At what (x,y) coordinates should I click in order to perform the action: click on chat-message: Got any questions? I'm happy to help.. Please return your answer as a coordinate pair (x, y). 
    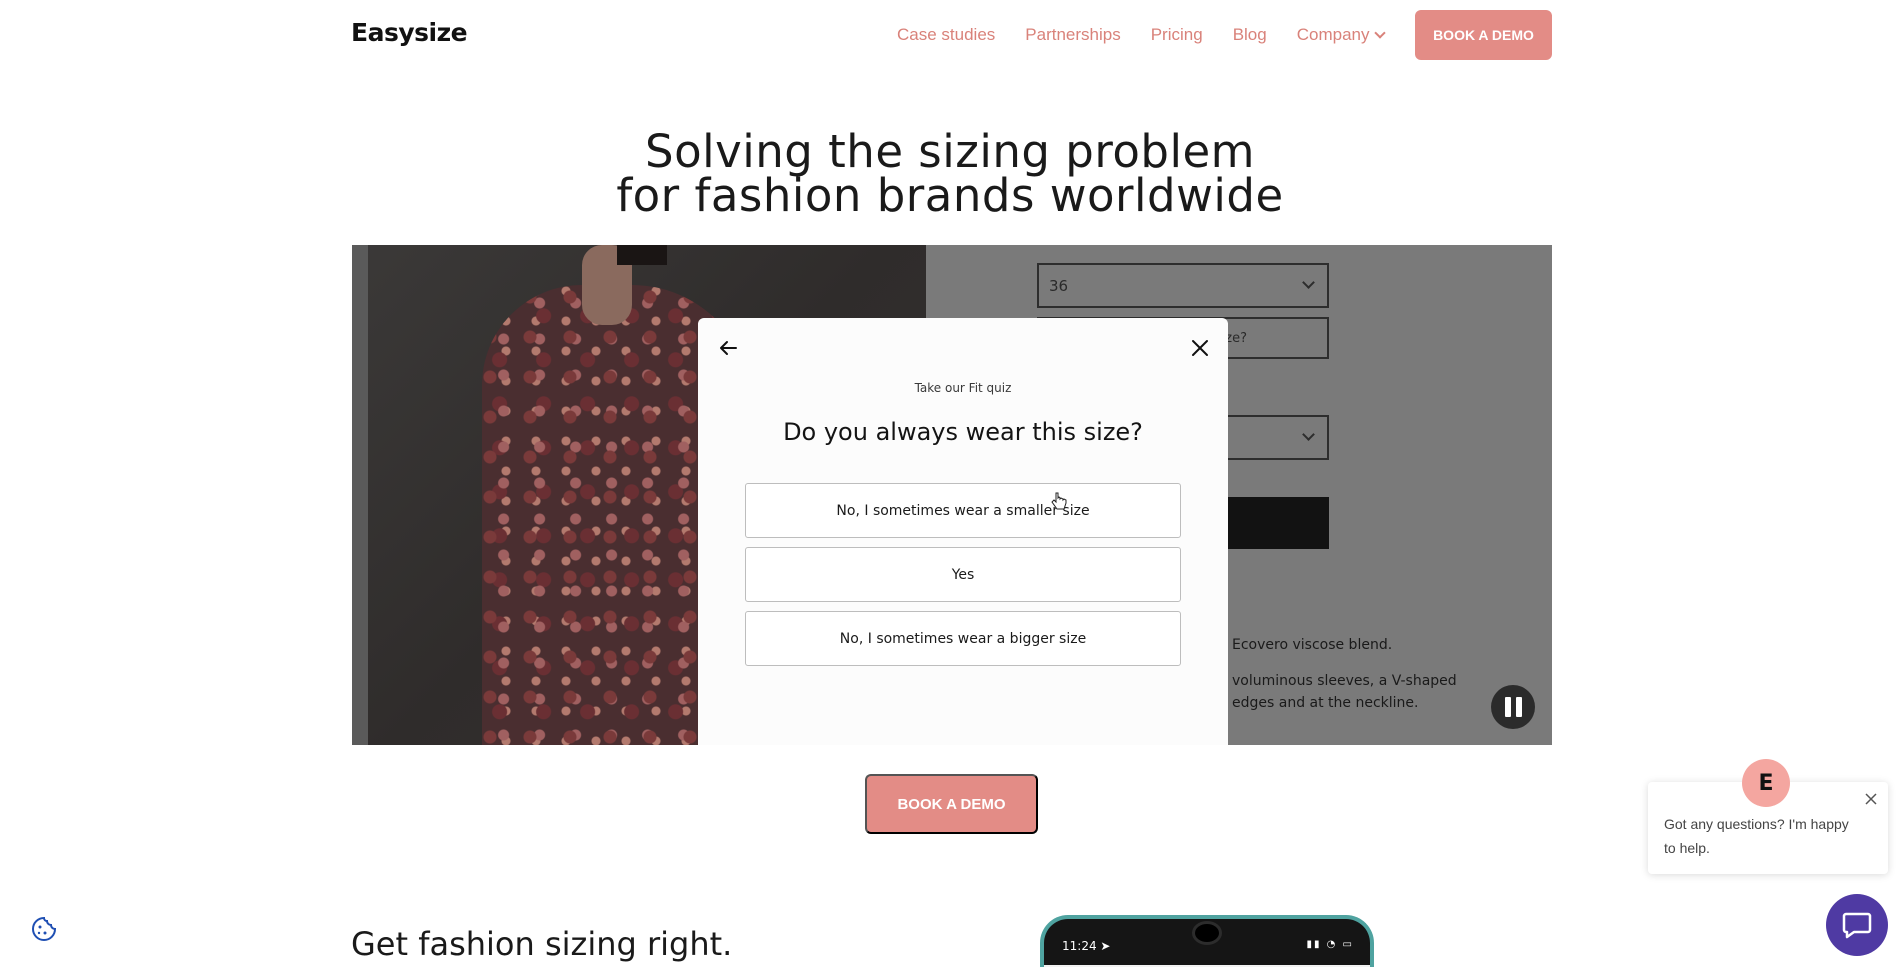
    Looking at the image, I should click on (1756, 836).